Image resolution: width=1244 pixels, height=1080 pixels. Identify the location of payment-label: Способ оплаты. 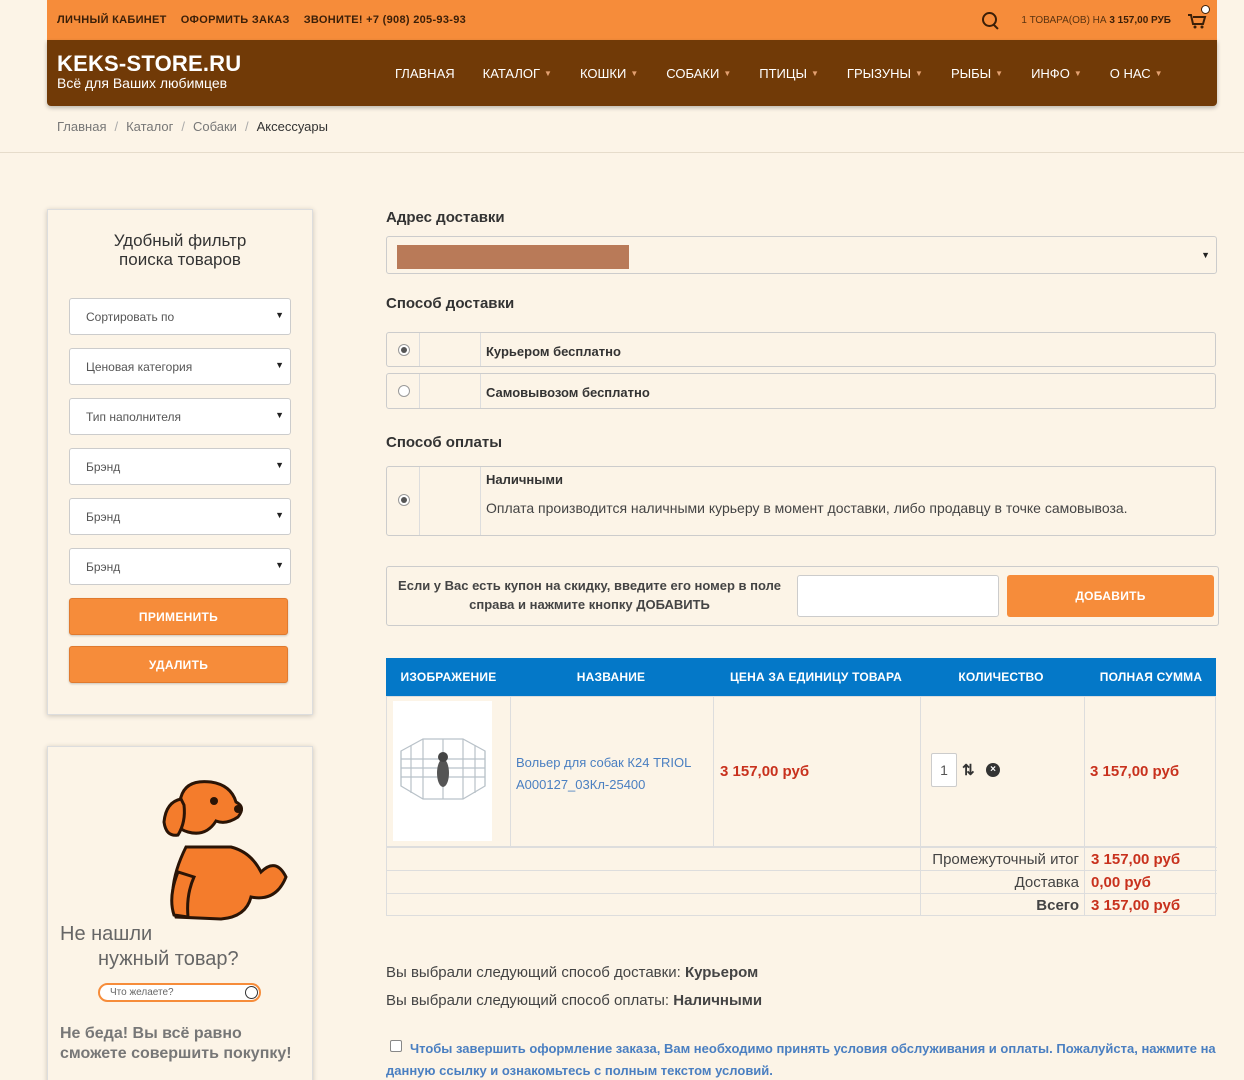
(444, 442).